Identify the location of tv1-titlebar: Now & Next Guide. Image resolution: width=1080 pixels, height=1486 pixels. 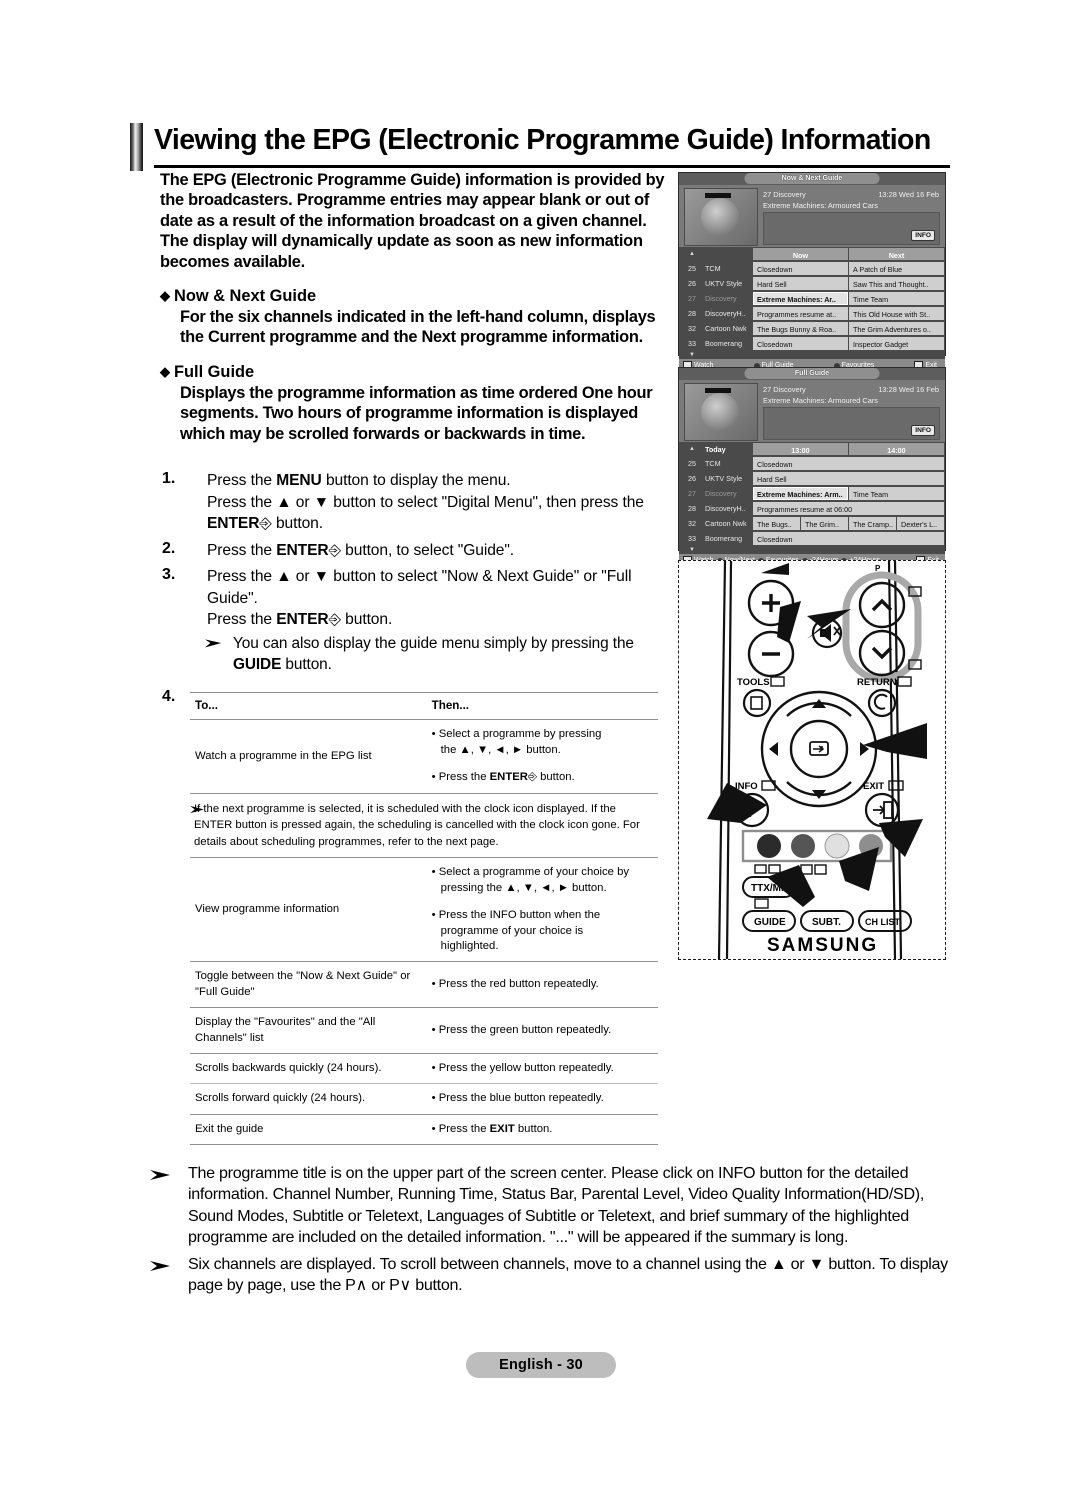
(812, 179).